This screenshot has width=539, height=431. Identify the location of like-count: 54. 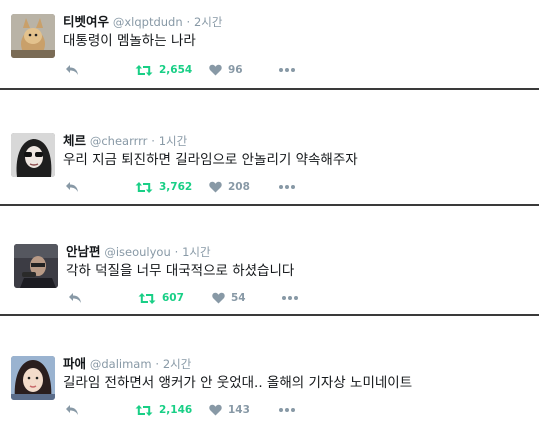
(238, 298).